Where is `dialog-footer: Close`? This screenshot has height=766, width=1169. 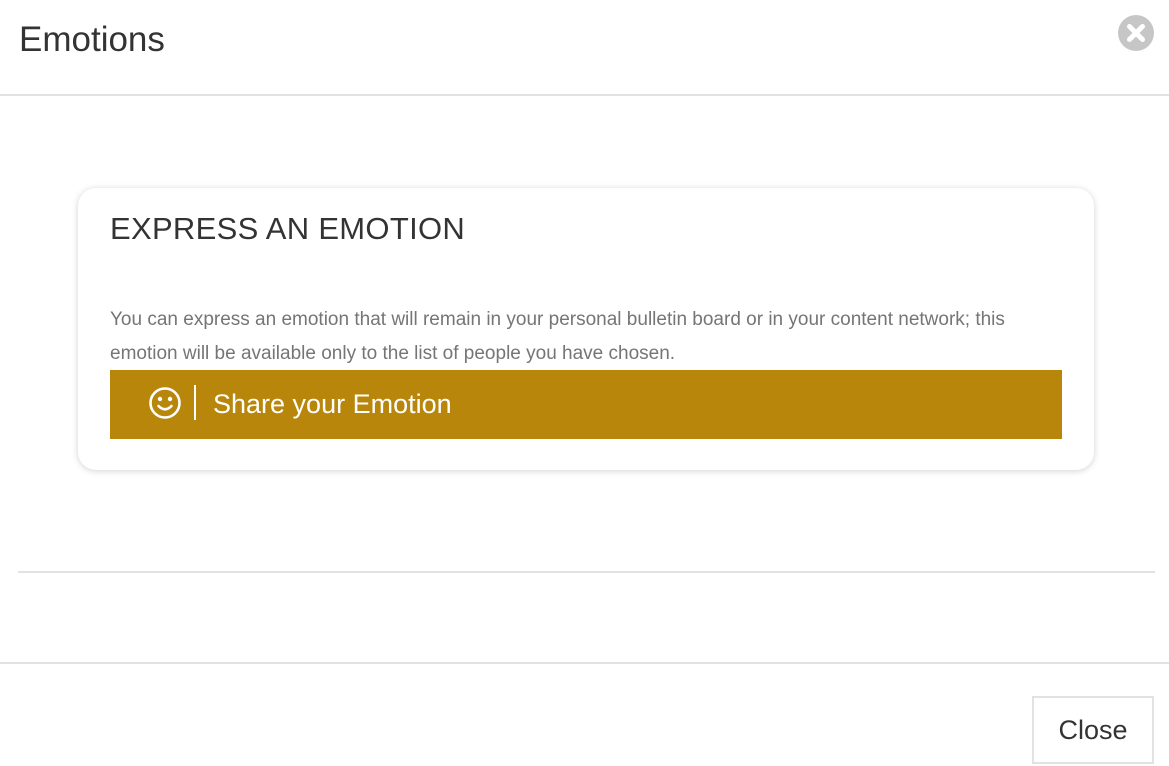 dialog-footer: Close is located at coordinates (584, 714).